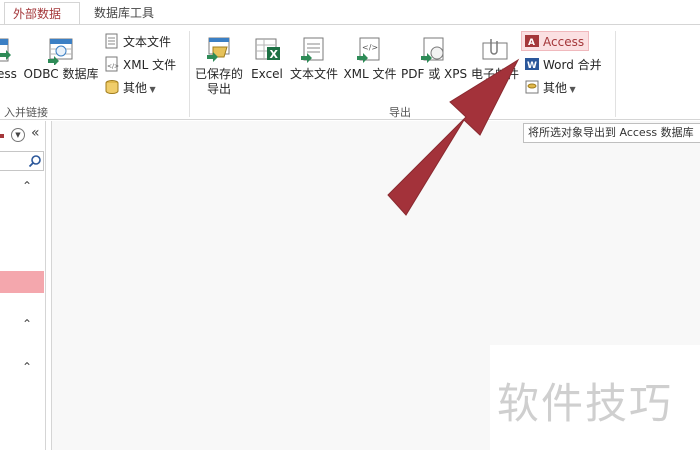  Describe the element at coordinates (42, 13) in the screenshot. I see `tab-external-data: 外部数据` at that location.